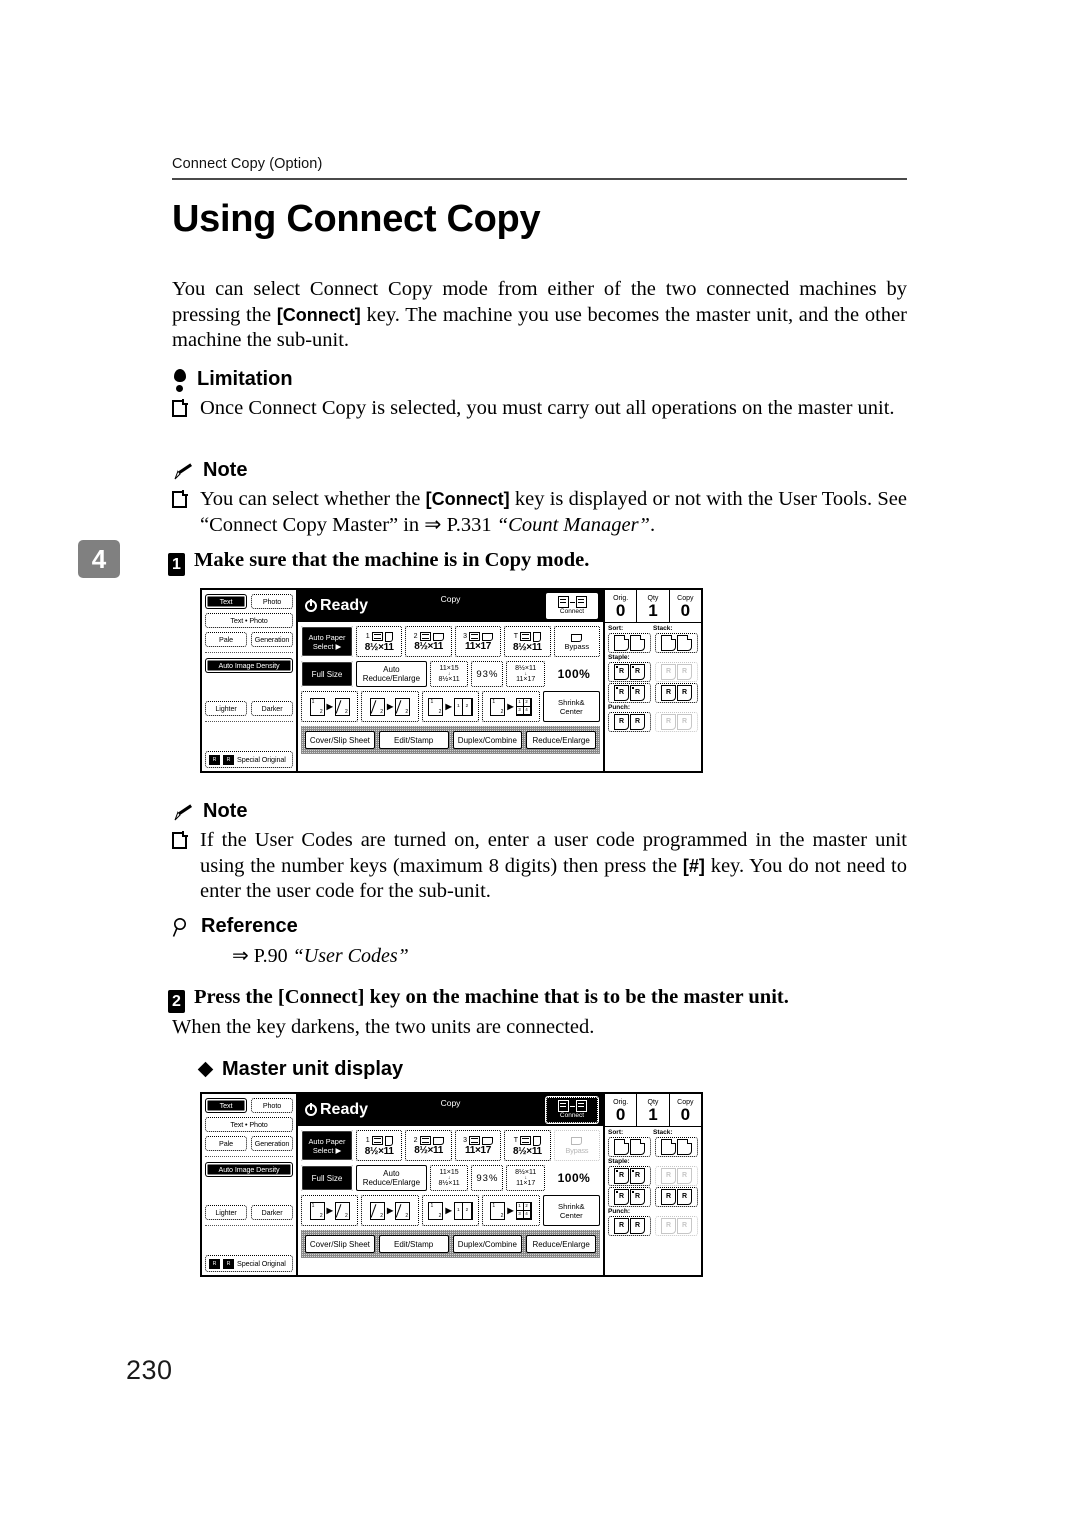 Image resolution: width=1080 pixels, height=1525 pixels. Describe the element at coordinates (652, 524) in the screenshot. I see `note1-text-3: .` at that location.